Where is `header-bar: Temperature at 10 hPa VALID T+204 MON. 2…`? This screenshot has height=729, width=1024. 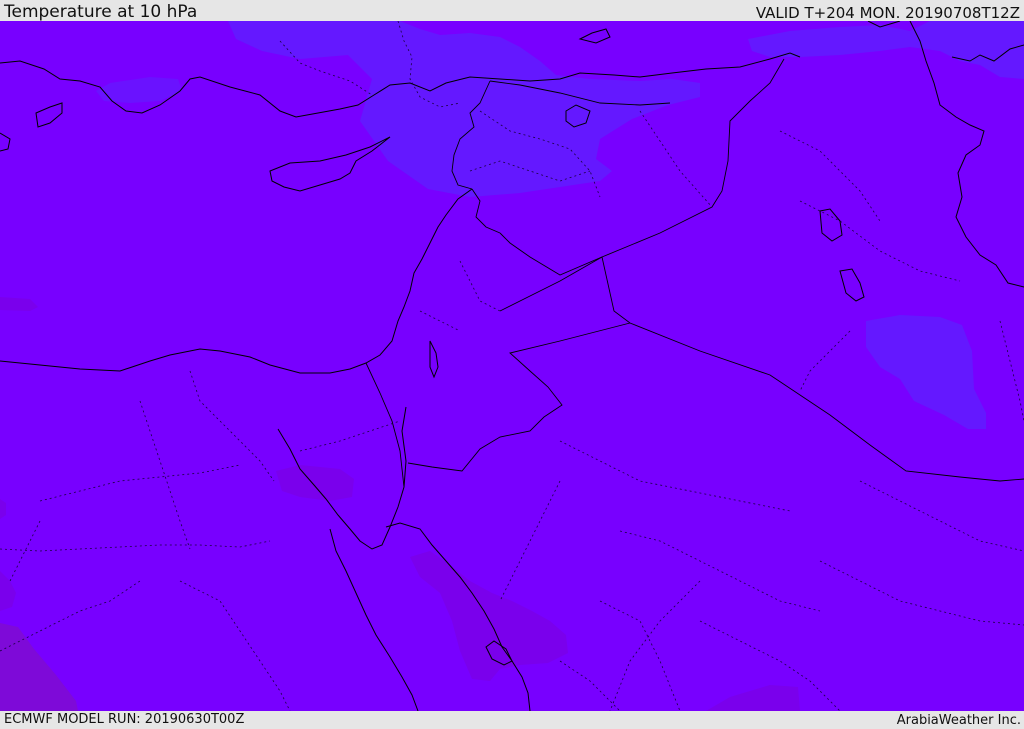 header-bar: Temperature at 10 hPa VALID T+204 MON. 2… is located at coordinates (512, 10).